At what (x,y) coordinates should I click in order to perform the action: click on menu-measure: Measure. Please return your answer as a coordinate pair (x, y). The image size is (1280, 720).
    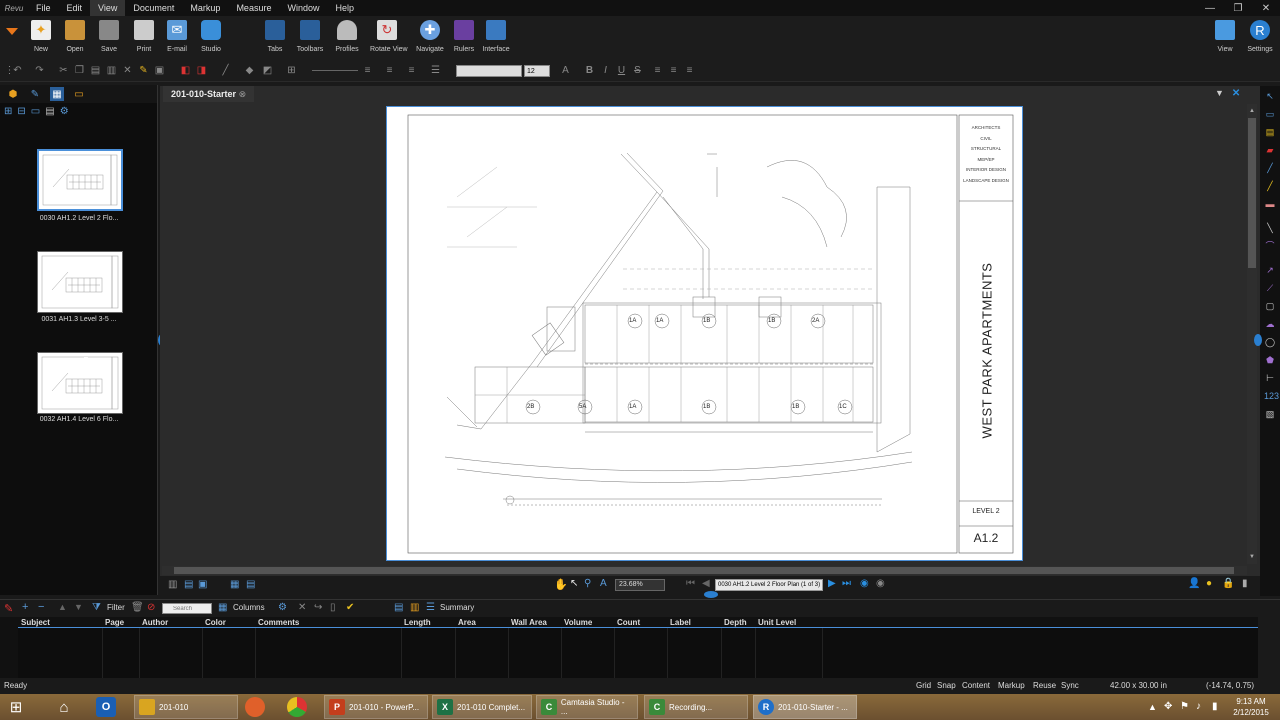
    Looking at the image, I should click on (253, 8).